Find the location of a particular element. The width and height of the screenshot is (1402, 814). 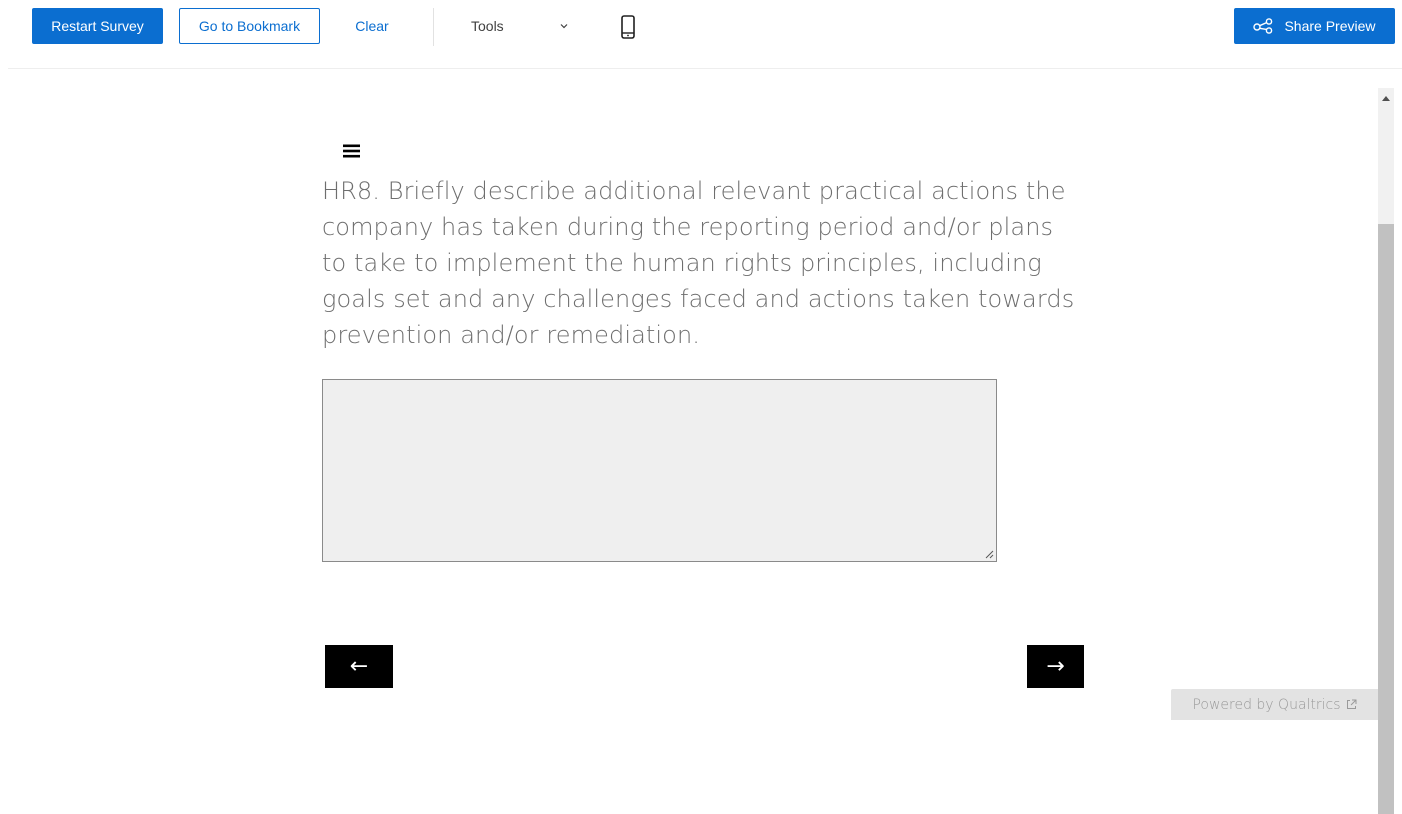

powered-by-qualtrics-link: Powered by Qualtrics is located at coordinates (1274, 704).